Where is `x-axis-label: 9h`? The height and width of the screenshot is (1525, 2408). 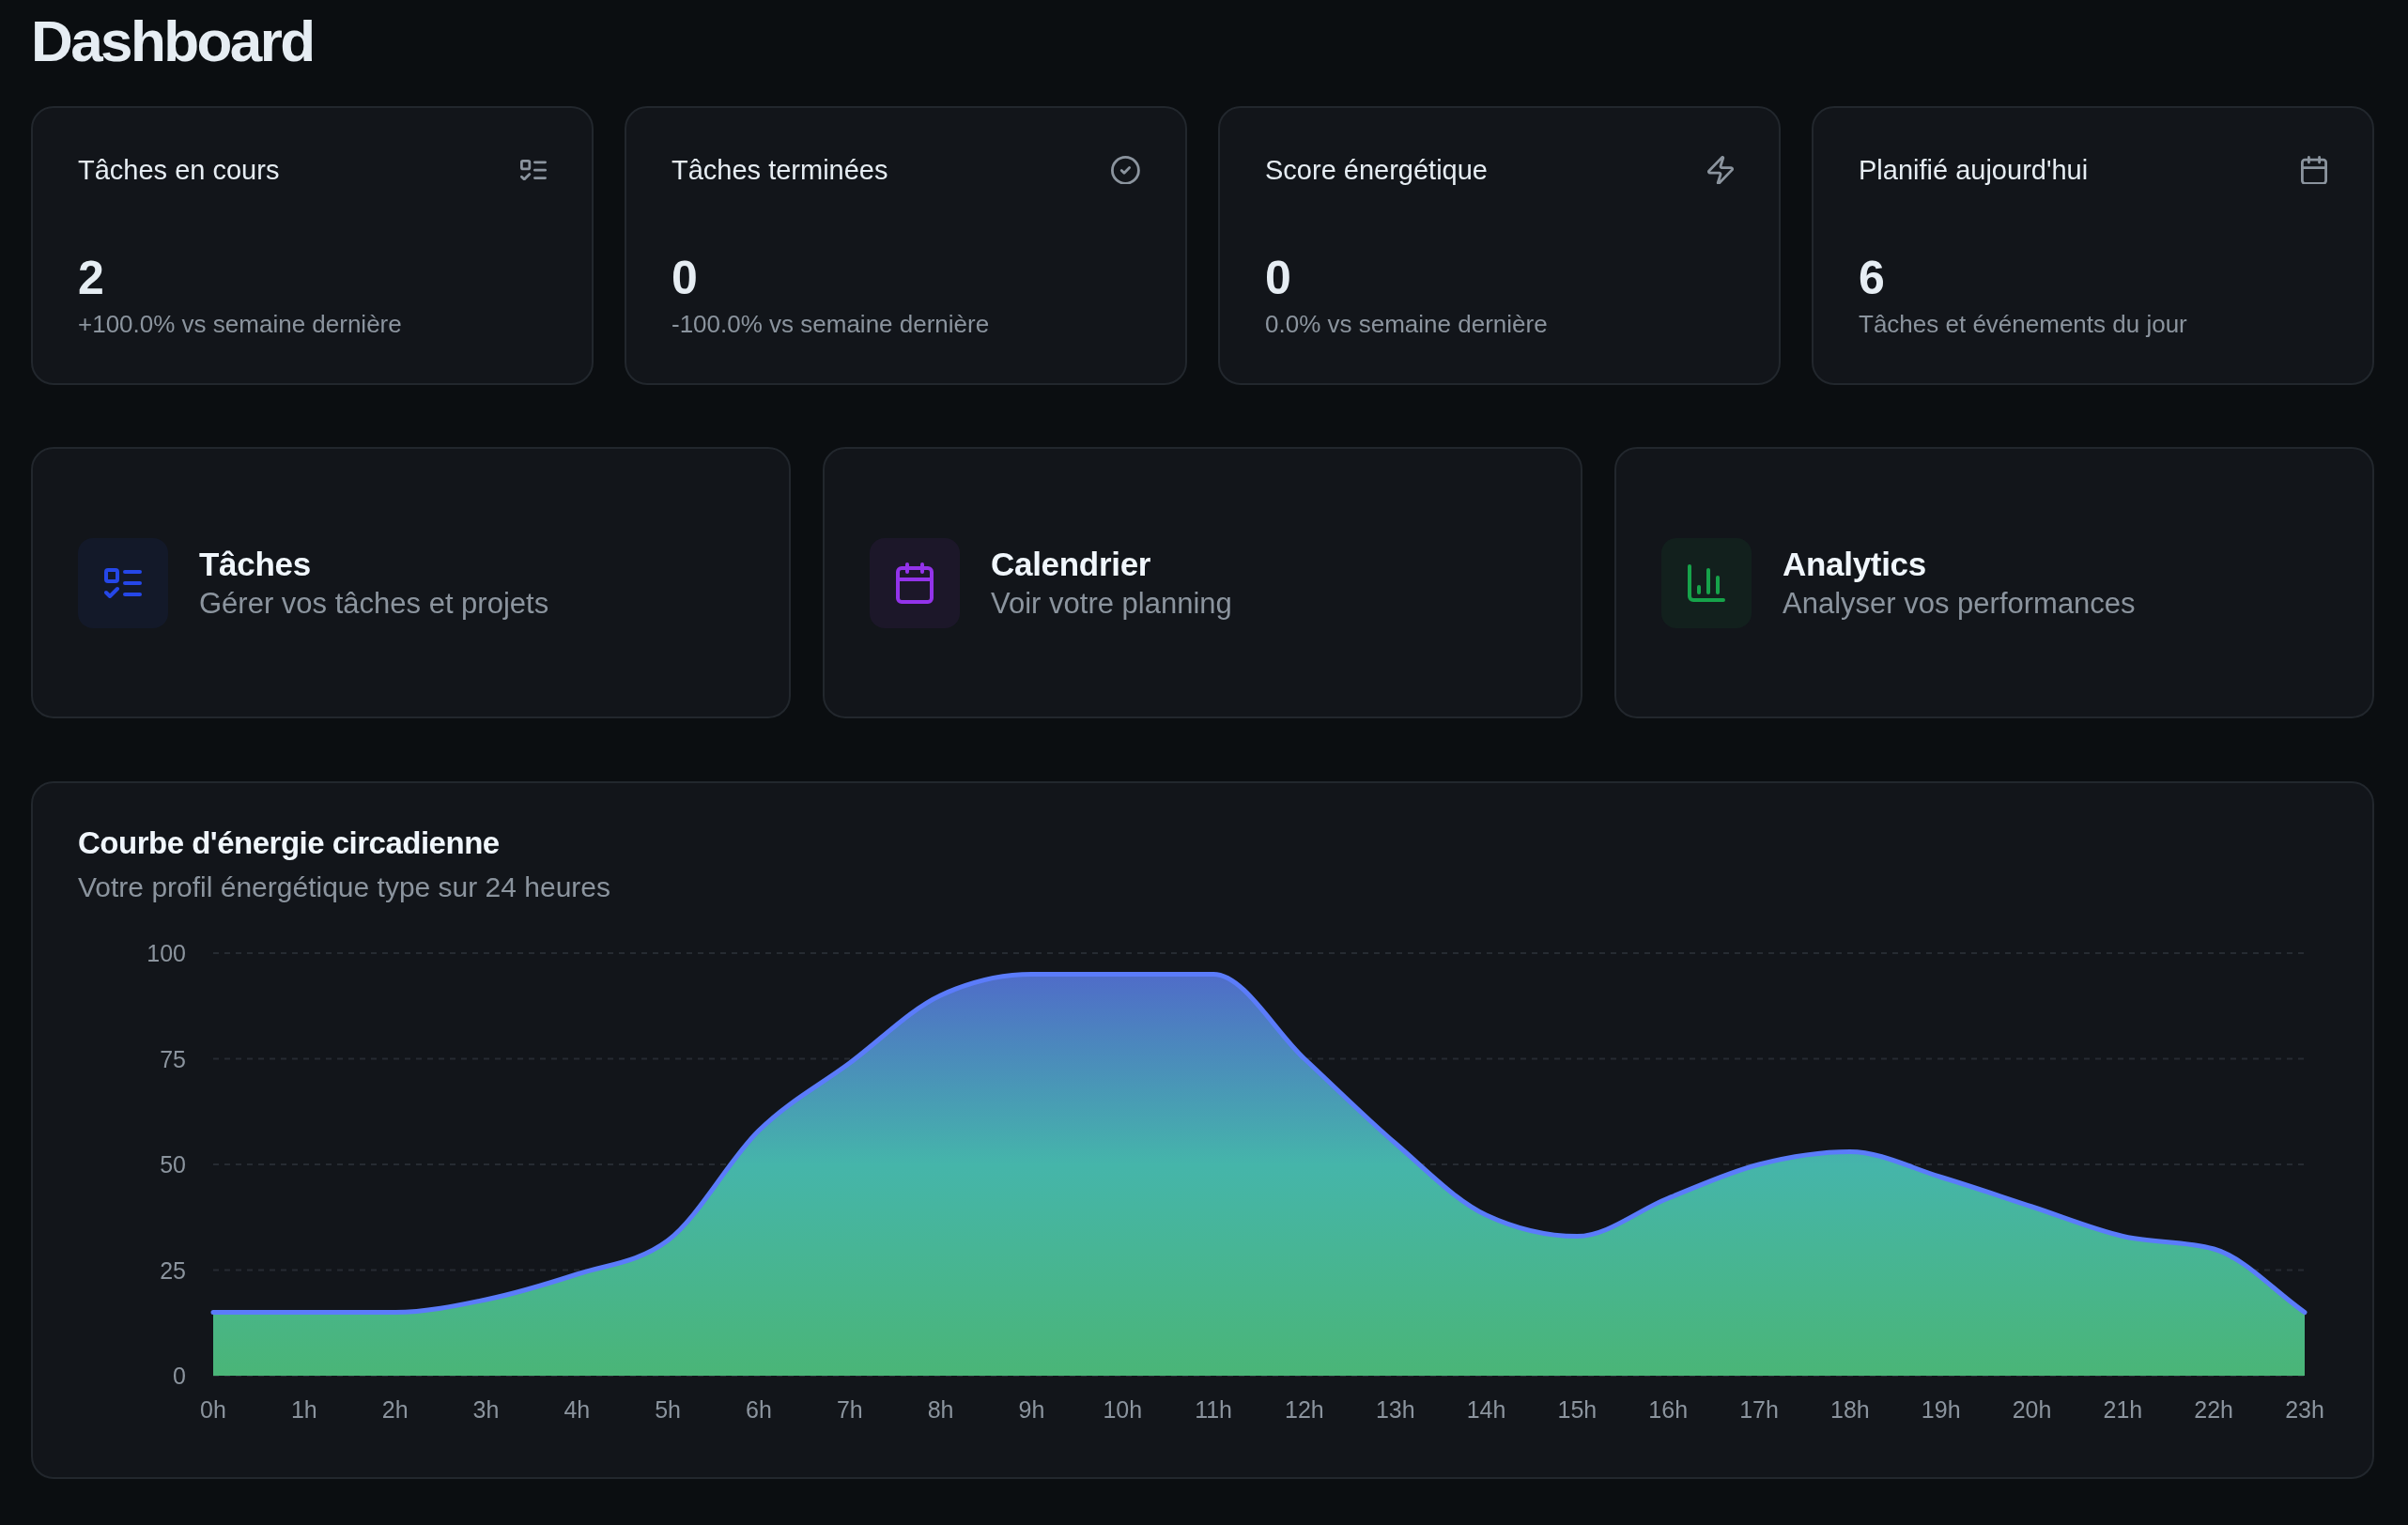
x-axis-label: 9h is located at coordinates (1031, 1409).